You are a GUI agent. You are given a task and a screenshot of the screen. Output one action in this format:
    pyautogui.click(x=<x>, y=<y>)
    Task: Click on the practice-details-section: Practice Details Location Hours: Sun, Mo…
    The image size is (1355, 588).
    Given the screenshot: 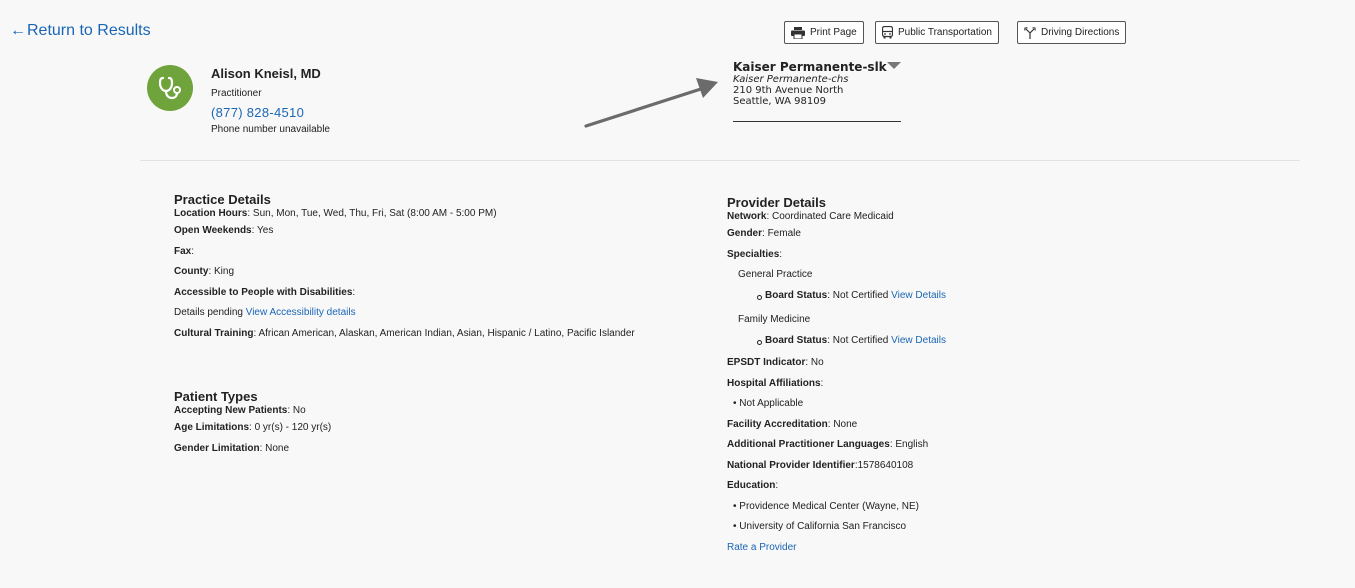 What is the action you would take?
    pyautogui.click(x=404, y=268)
    